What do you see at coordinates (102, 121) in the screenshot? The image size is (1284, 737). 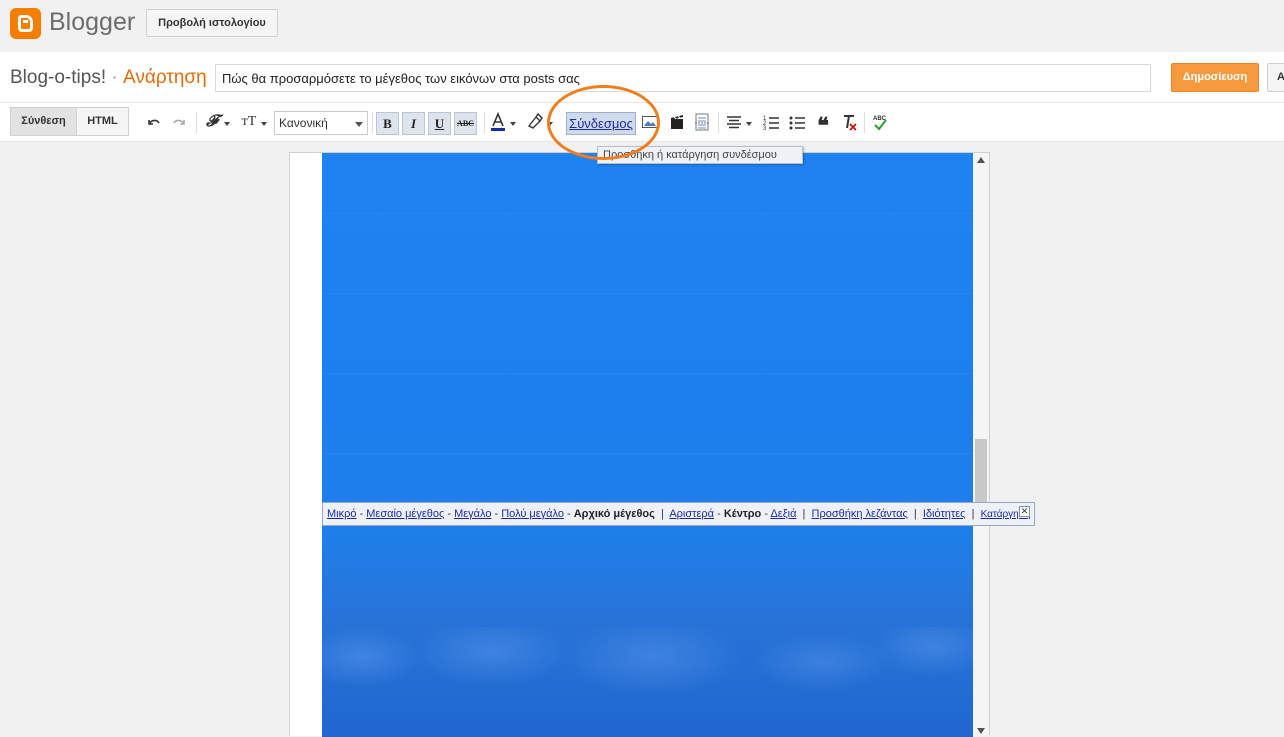 I see `html-mode-button: HTML` at bounding box center [102, 121].